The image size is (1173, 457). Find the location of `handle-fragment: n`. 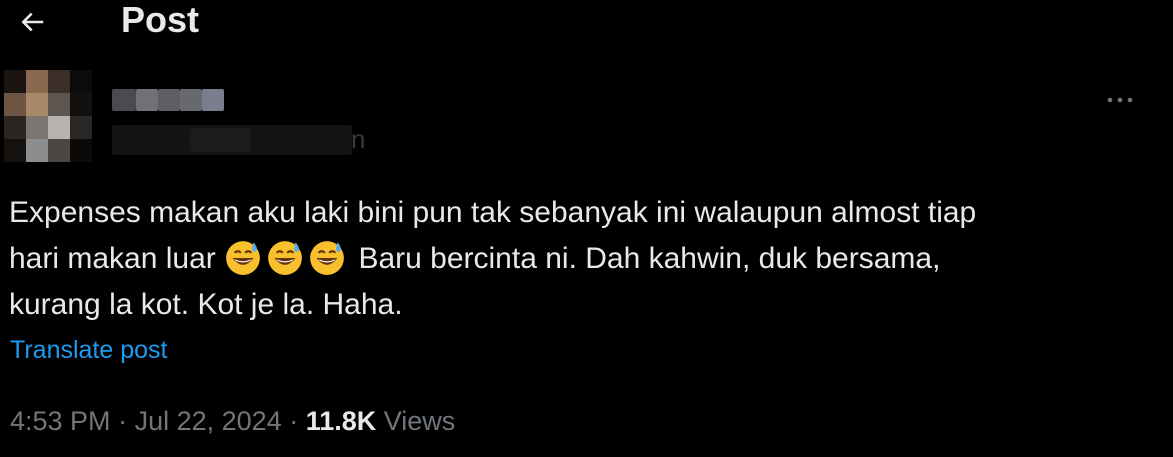

handle-fragment: n is located at coordinates (358, 139).